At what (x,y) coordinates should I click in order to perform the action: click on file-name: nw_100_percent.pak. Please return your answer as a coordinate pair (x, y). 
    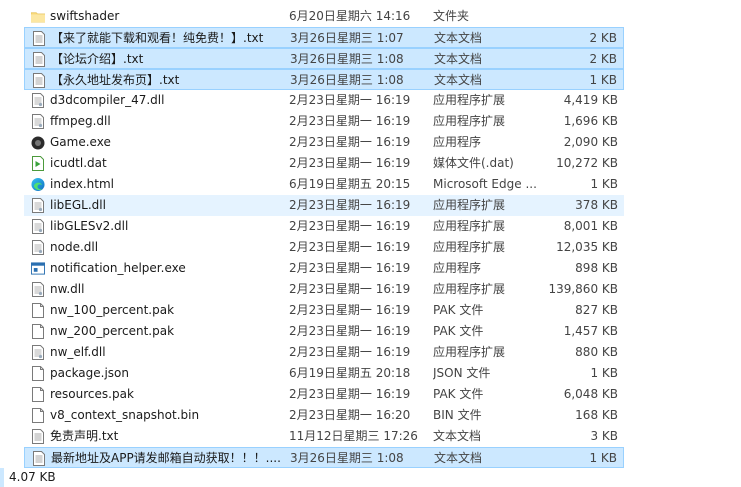
    Looking at the image, I should click on (112, 310).